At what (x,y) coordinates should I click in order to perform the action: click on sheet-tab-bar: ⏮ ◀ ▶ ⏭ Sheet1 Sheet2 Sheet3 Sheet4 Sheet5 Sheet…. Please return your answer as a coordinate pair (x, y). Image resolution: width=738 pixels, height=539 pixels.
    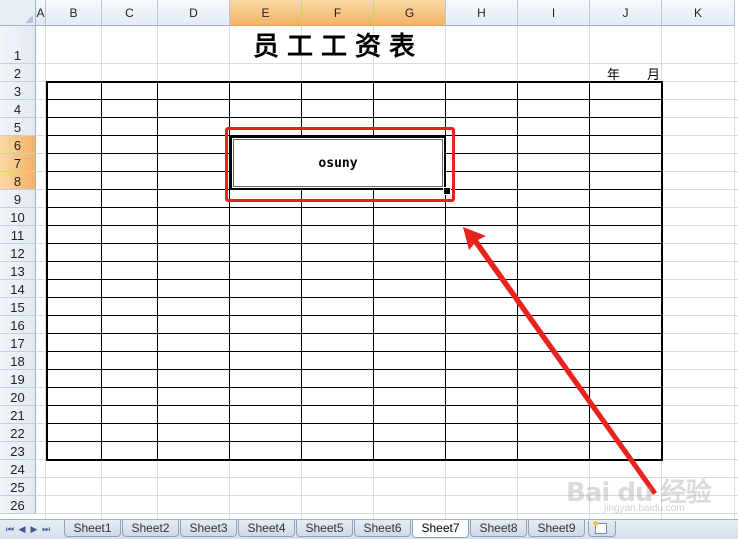
    Looking at the image, I should click on (369, 529).